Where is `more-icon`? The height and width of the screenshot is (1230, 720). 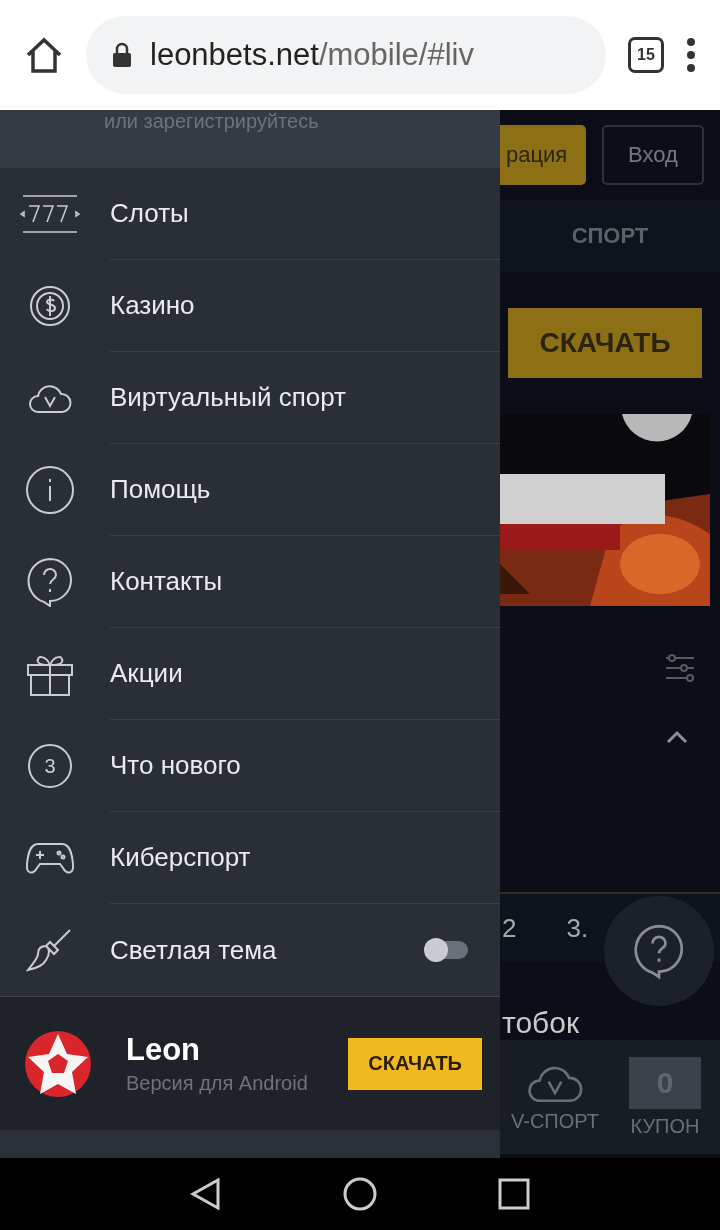
more-icon is located at coordinates (691, 55).